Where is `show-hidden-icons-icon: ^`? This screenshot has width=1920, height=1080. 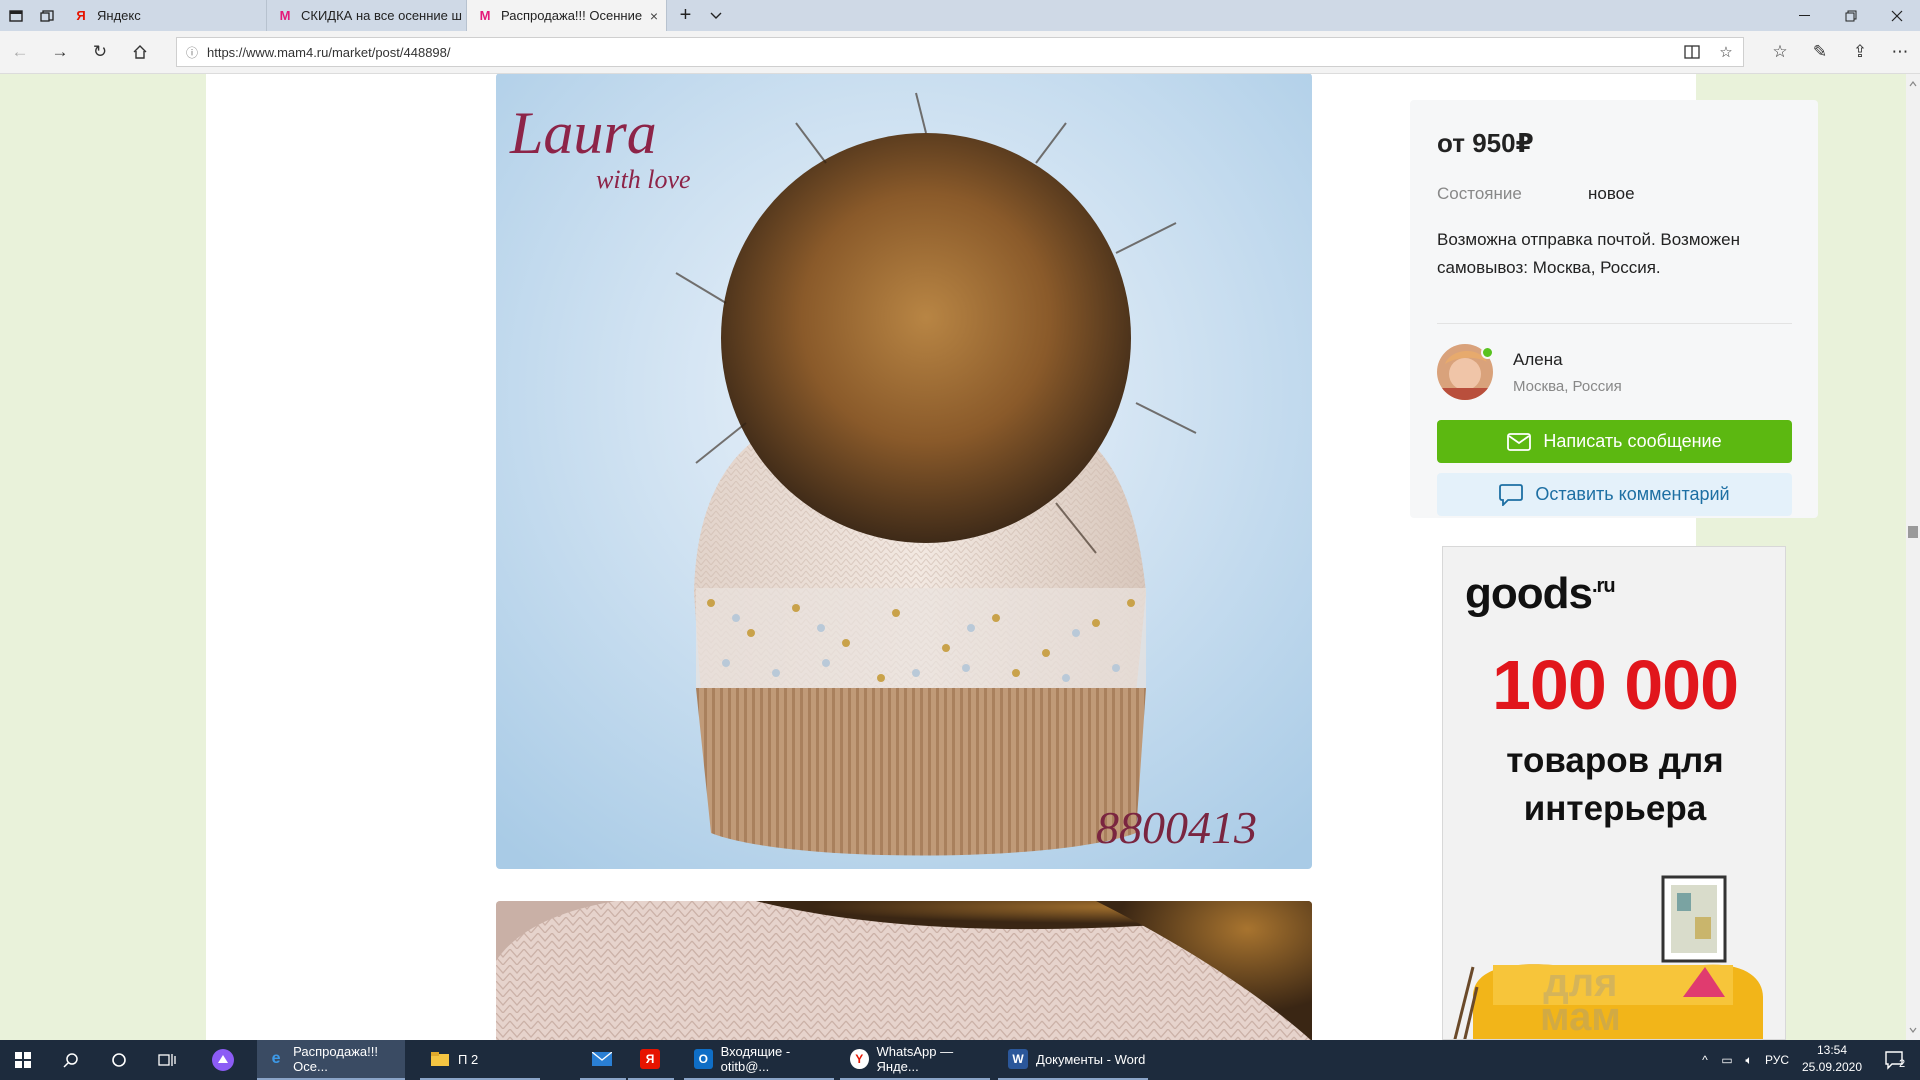 show-hidden-icons-icon: ^ is located at coordinates (1705, 1060).